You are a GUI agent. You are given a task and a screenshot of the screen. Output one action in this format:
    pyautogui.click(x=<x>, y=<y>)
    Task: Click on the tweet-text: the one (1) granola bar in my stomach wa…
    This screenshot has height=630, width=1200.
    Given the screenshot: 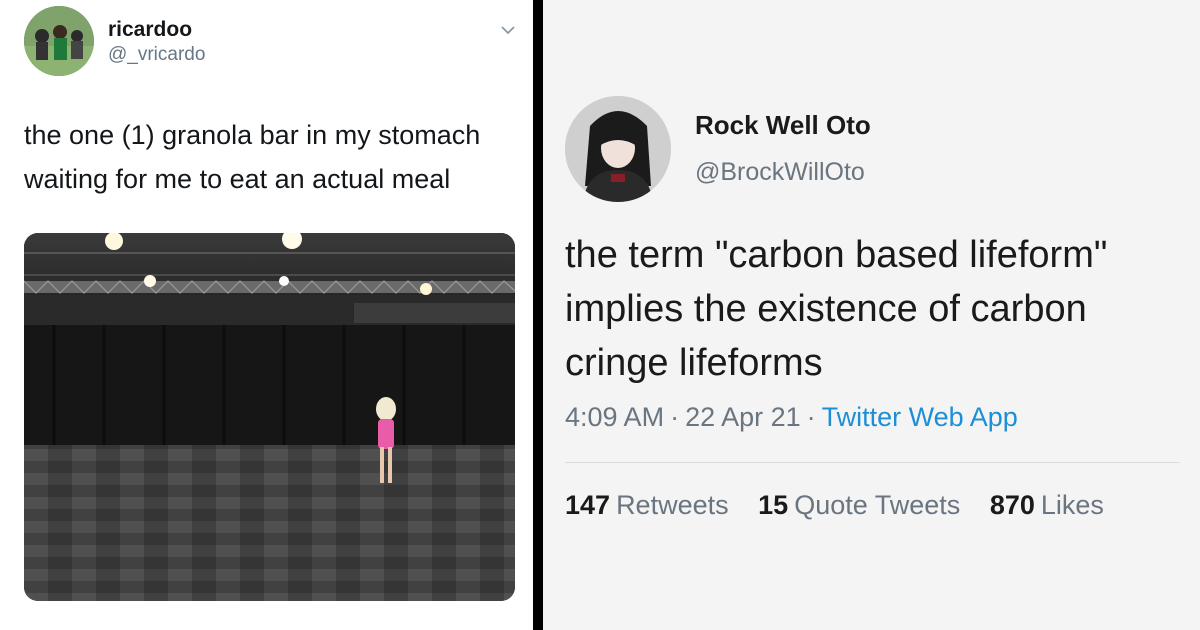 What is the action you would take?
    pyautogui.click(x=252, y=157)
    